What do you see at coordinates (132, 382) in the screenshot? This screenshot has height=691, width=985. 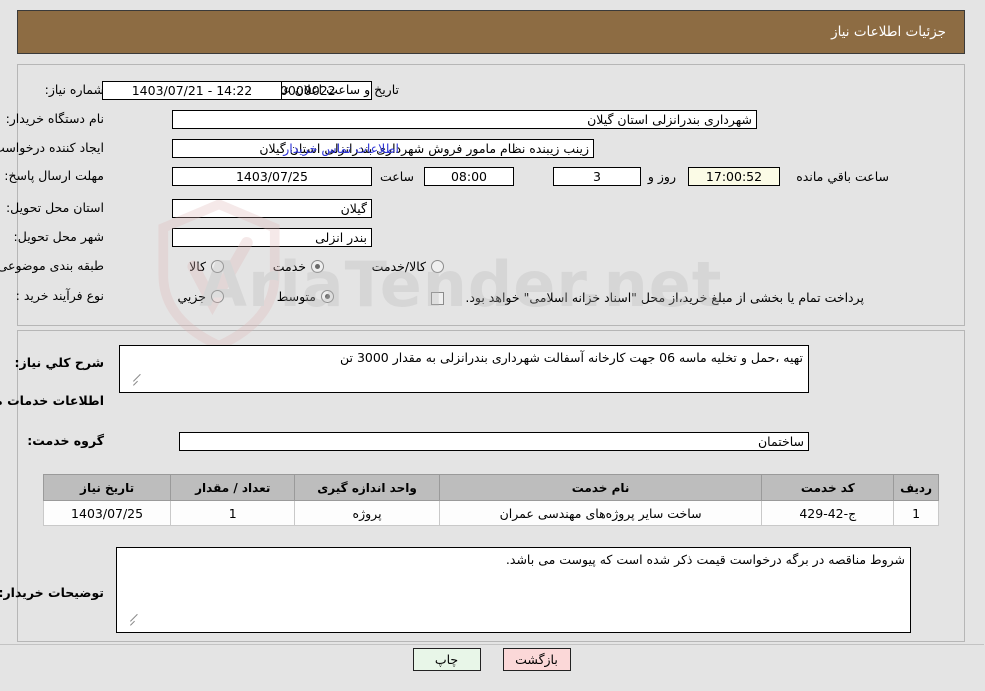 I see `resize-grip-icon` at bounding box center [132, 382].